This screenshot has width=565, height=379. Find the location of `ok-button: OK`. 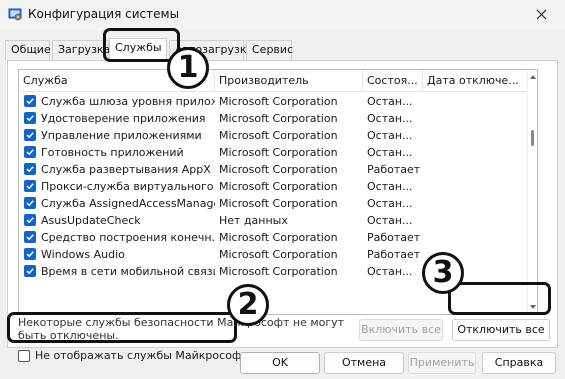

ok-button: OK is located at coordinates (280, 363).